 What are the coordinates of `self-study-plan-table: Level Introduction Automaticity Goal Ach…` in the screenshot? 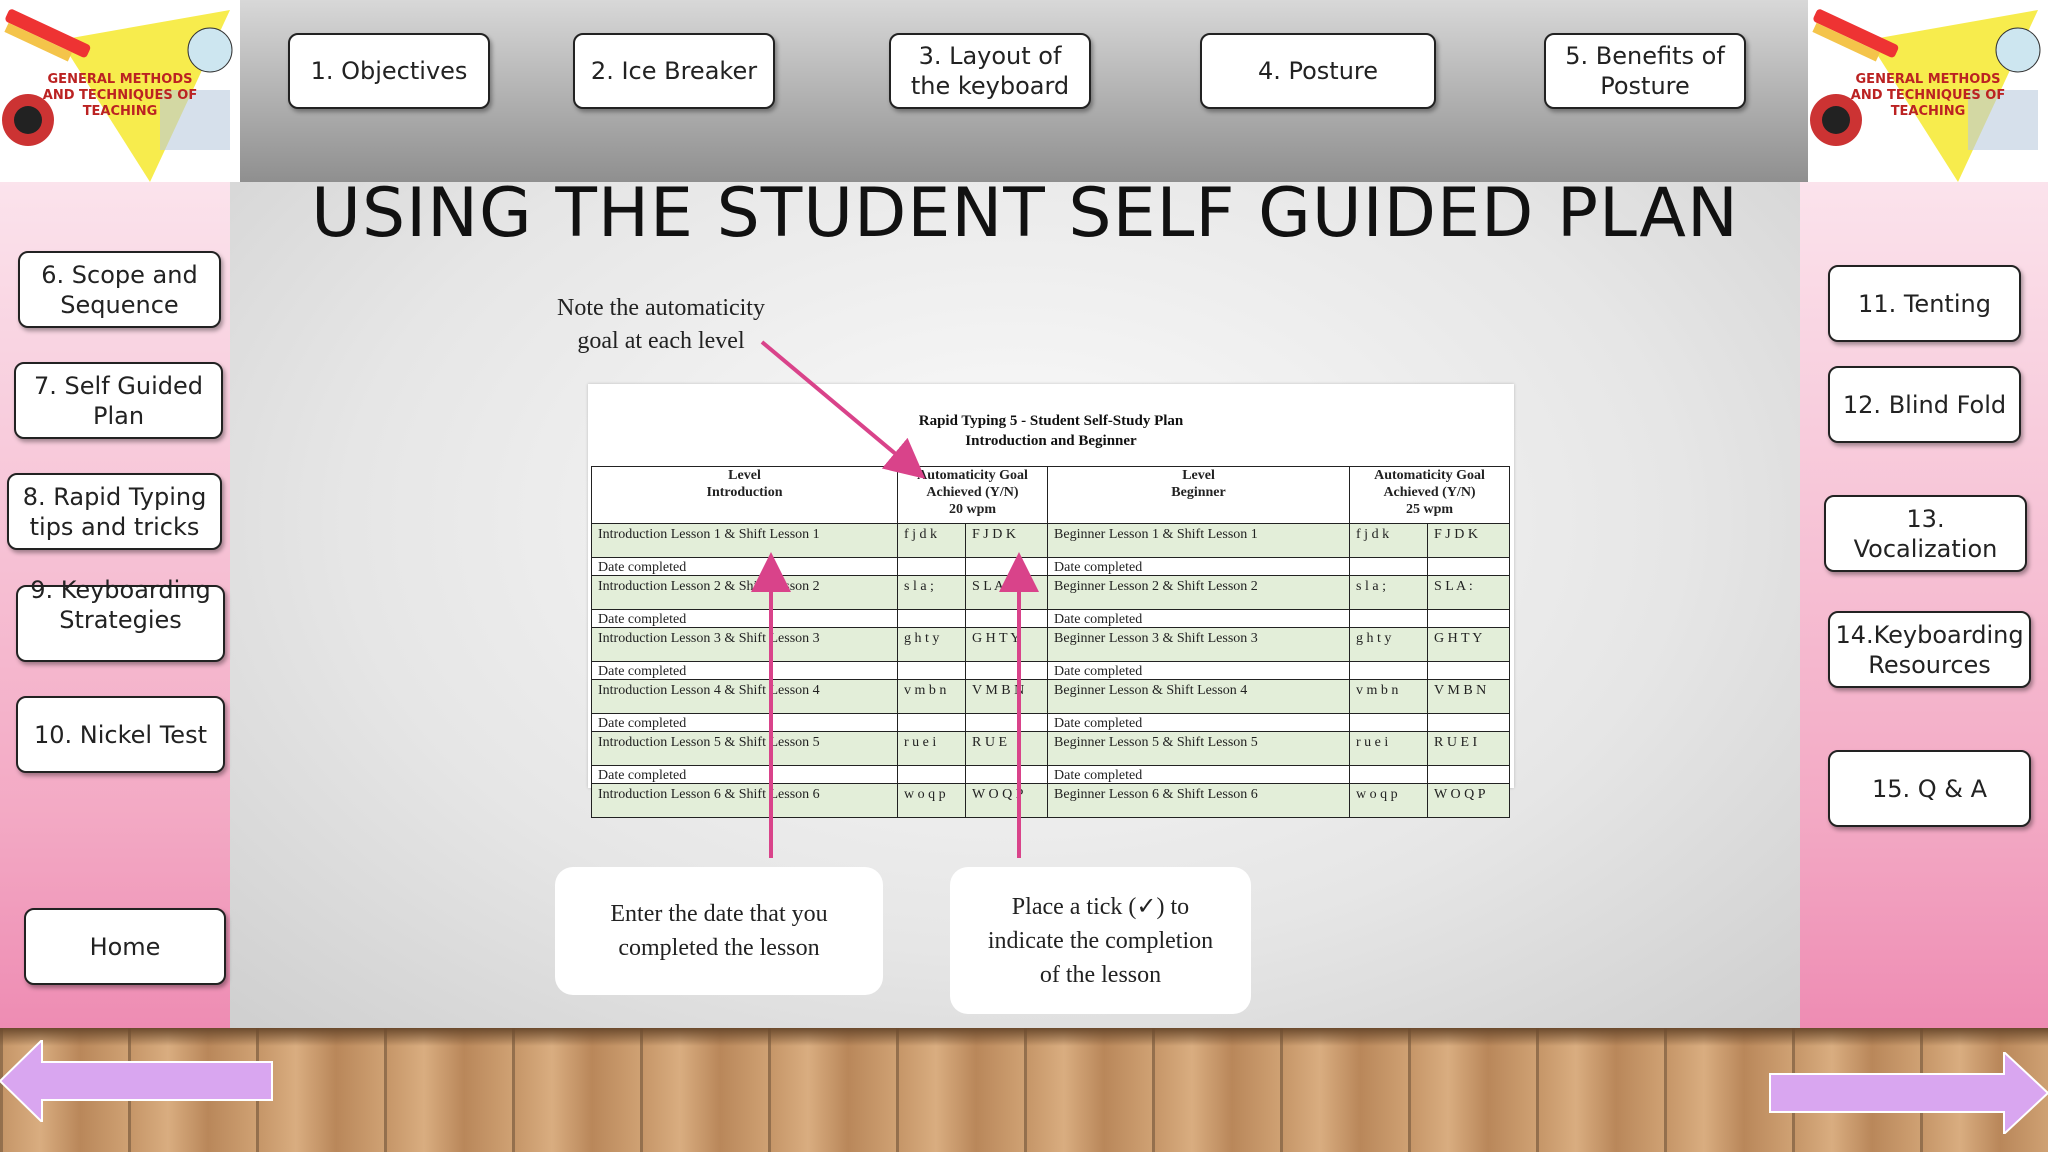 It's located at (1051, 642).